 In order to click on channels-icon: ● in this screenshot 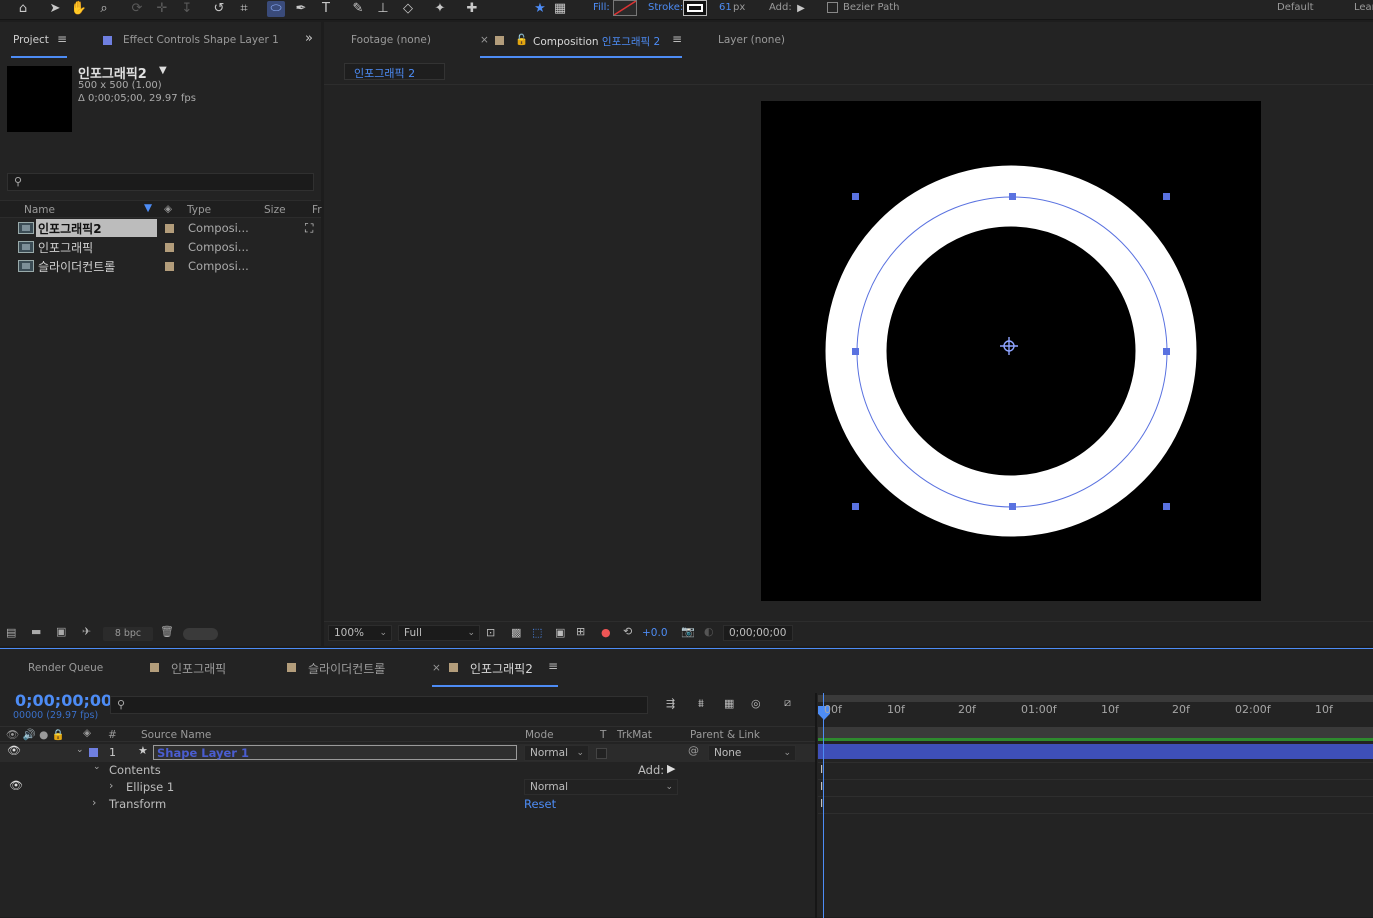, I will do `click(606, 632)`.